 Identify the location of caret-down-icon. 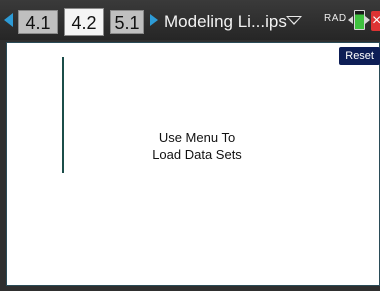
(294, 20).